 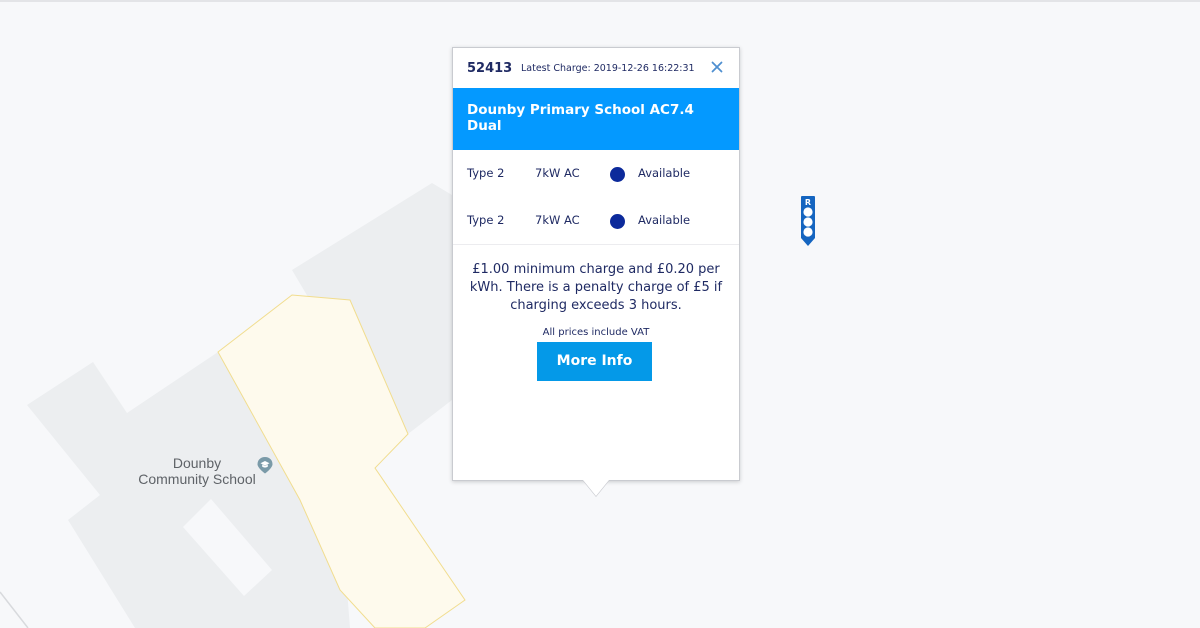 I want to click on vat-note: All prices include VAT, so click(x=596, y=332).